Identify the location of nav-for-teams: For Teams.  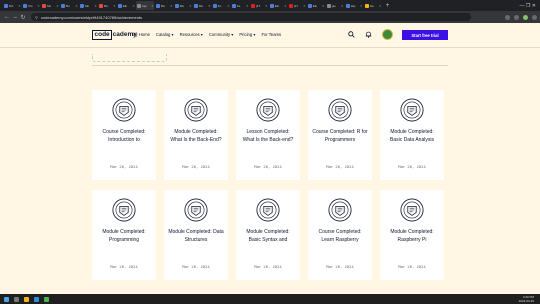
(271, 34).